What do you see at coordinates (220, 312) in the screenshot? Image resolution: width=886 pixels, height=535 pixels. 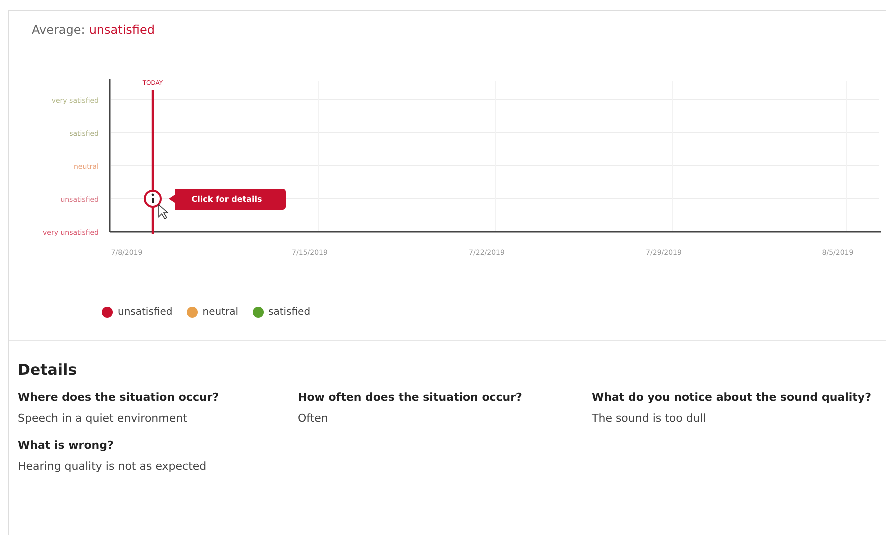 I see `legend-label: neutral` at bounding box center [220, 312].